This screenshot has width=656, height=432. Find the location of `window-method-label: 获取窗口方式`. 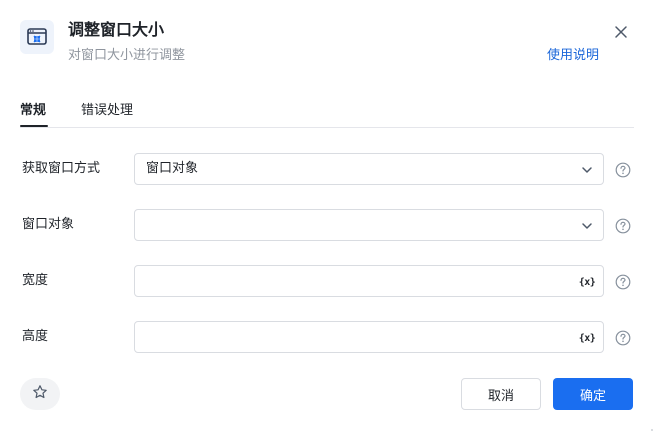

window-method-label: 获取窗口方式 is located at coordinates (61, 168).